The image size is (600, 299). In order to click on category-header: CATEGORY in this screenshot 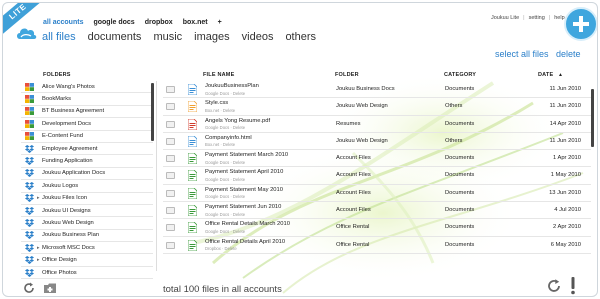, I will do `click(460, 75)`.